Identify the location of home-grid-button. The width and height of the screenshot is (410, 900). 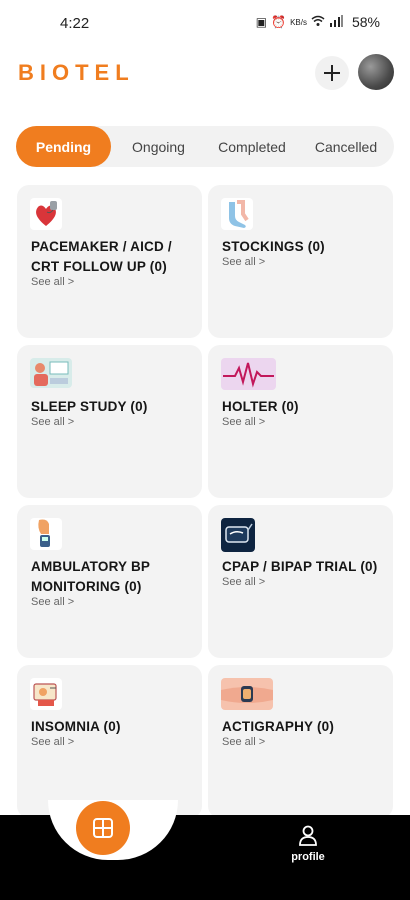
(103, 828).